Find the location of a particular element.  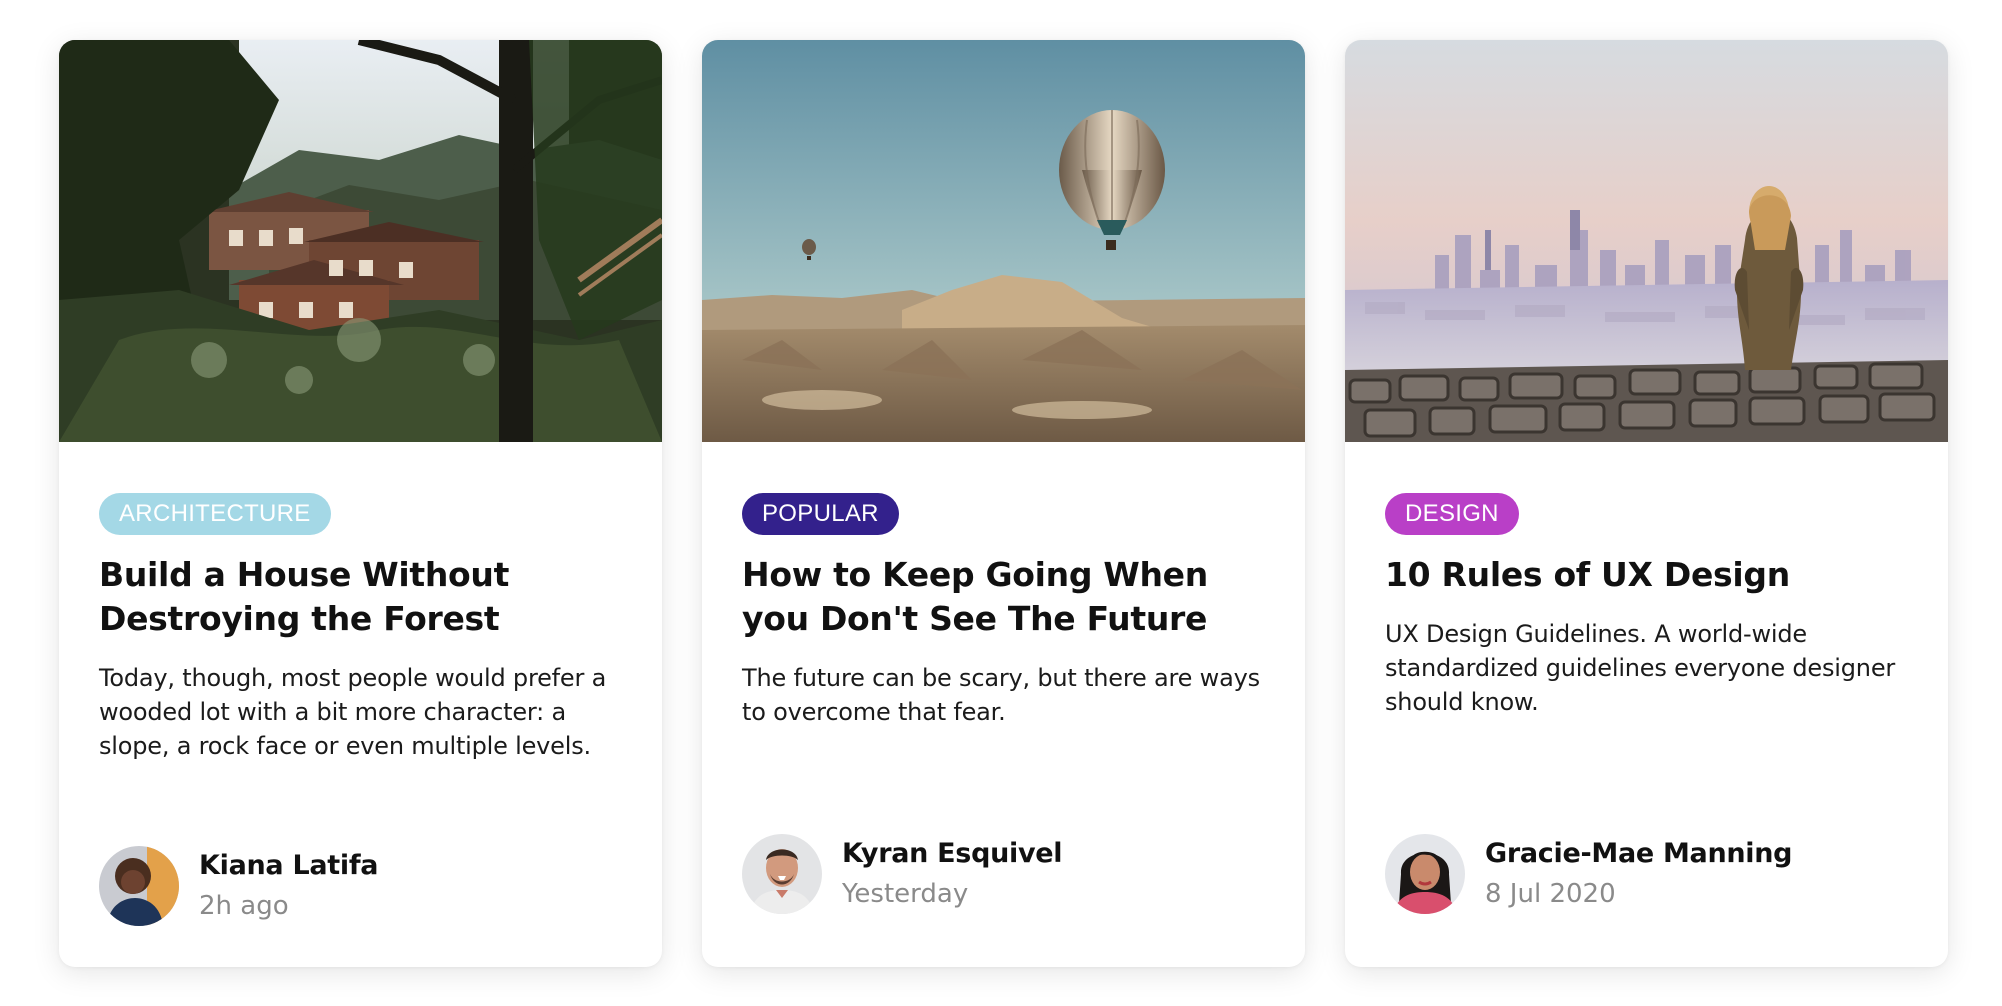

author-name: Kyran Esquivel is located at coordinates (952, 854).